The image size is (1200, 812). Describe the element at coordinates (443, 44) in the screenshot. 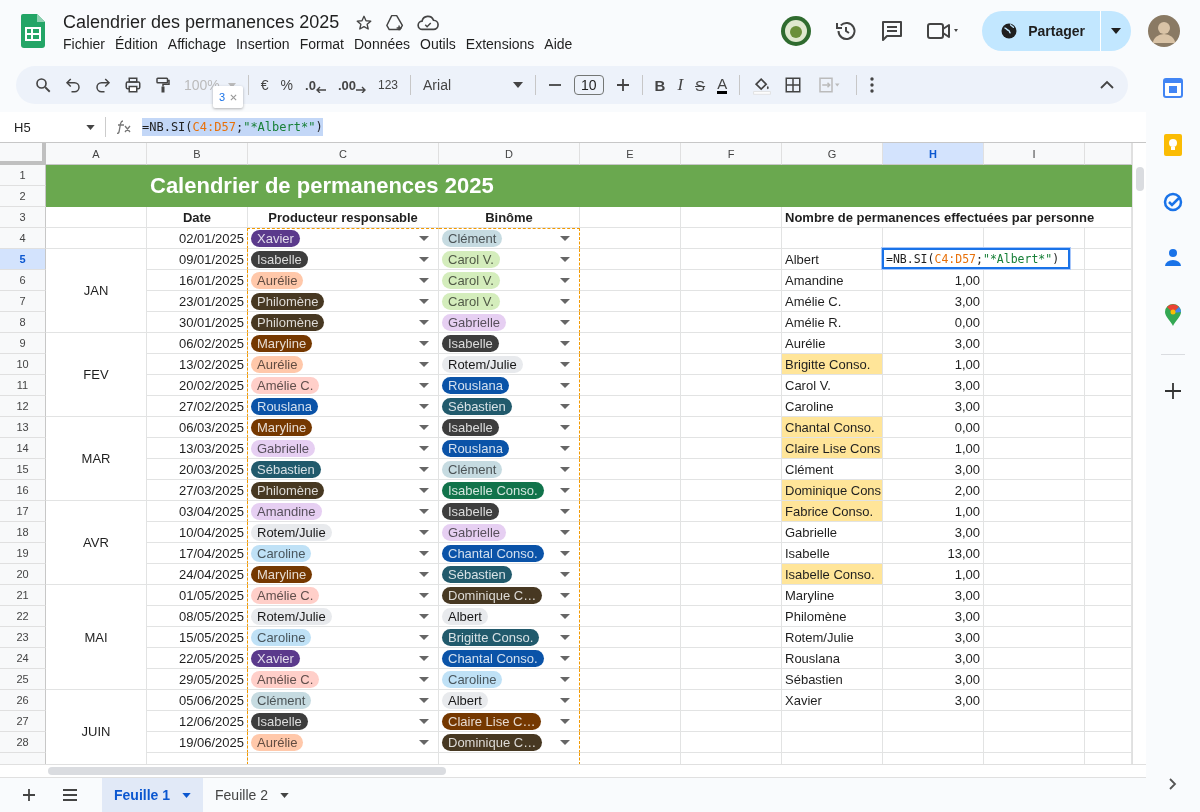

I see `menu-item: Outils` at that location.